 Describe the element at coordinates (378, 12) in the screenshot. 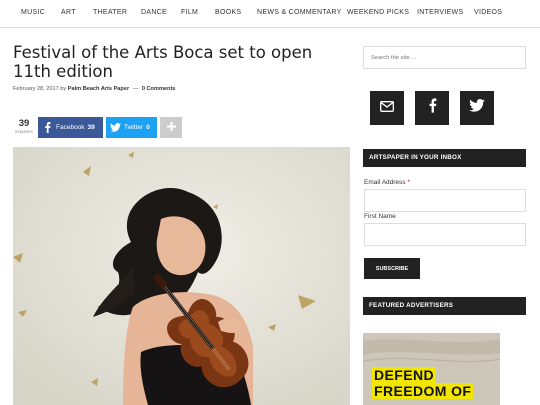

I see `nav-item-weekend-picks: WEEKEND PICKS` at that location.